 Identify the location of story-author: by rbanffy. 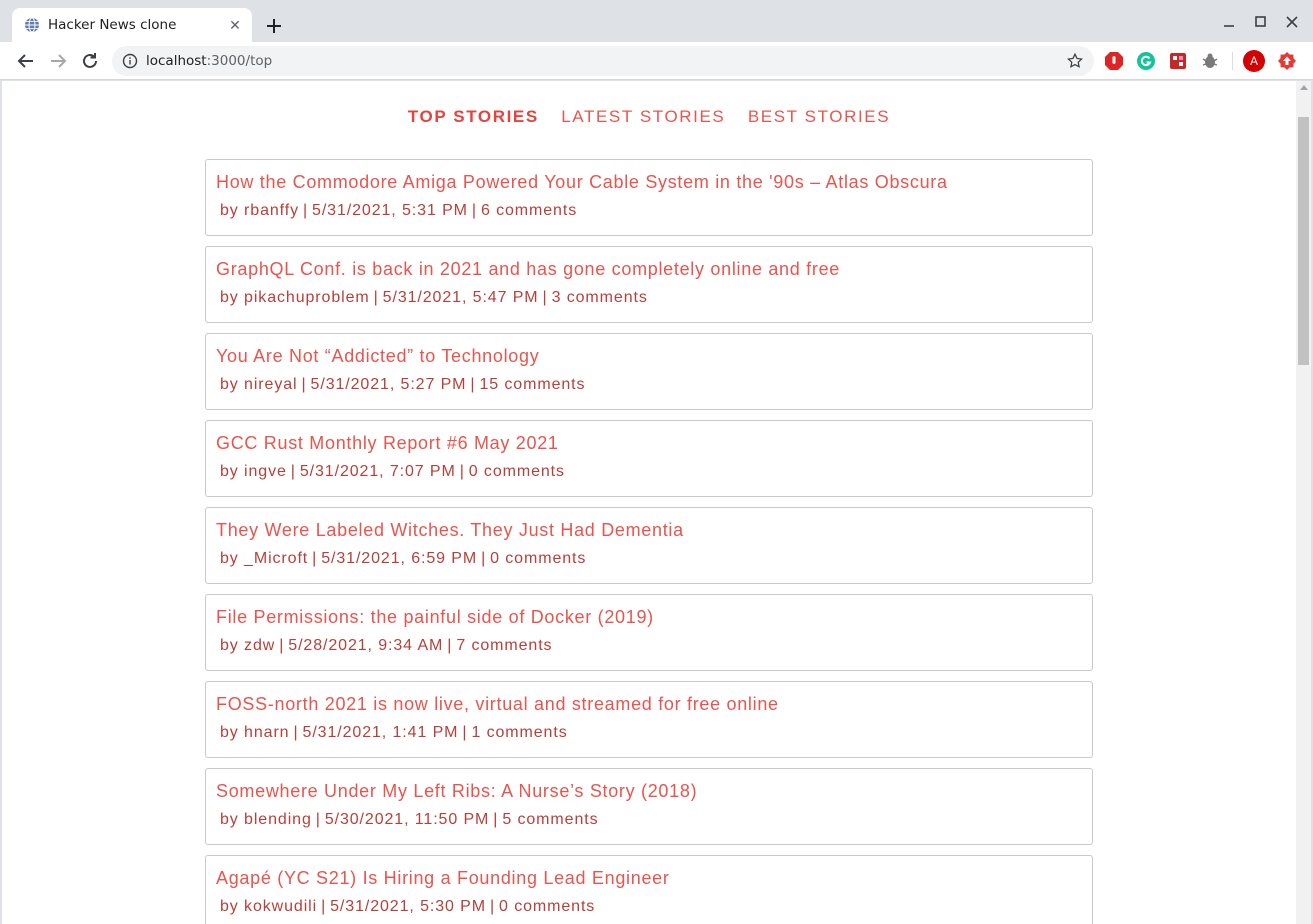
(259, 210).